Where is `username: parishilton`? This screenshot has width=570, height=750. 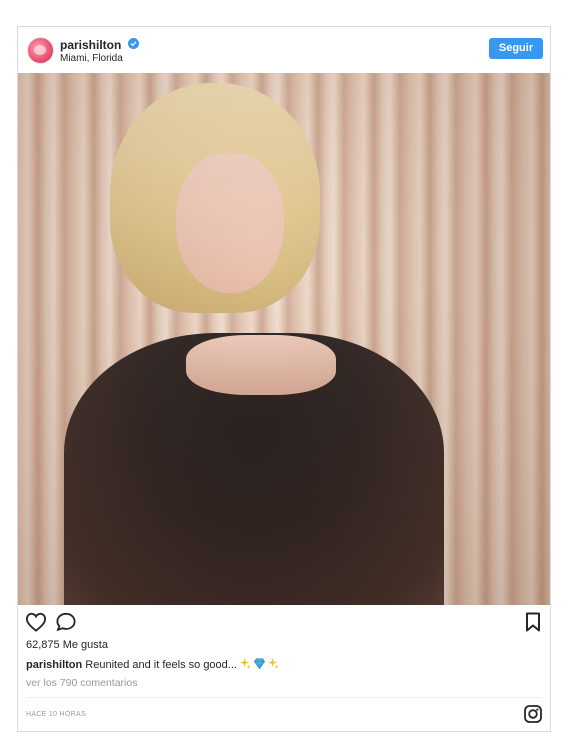
username: parishilton is located at coordinates (90, 45).